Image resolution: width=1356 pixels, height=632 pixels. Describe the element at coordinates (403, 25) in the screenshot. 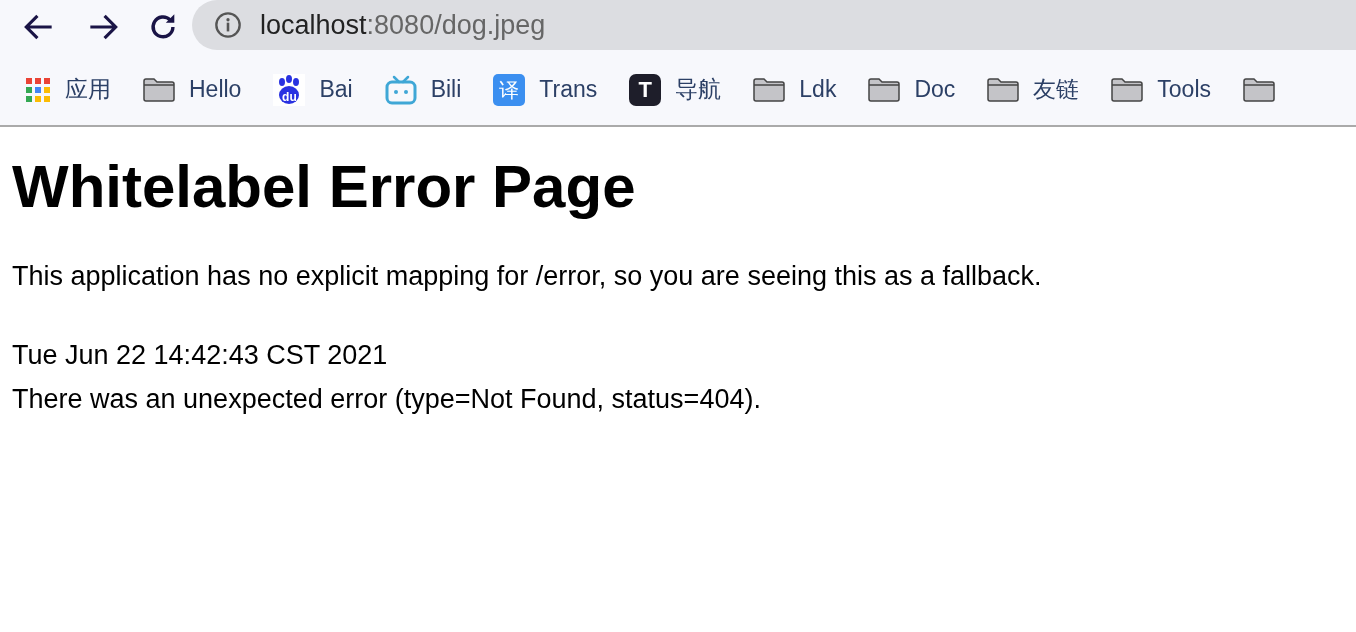

I see `url-text: localhost:8080/dog.jpeg` at that location.